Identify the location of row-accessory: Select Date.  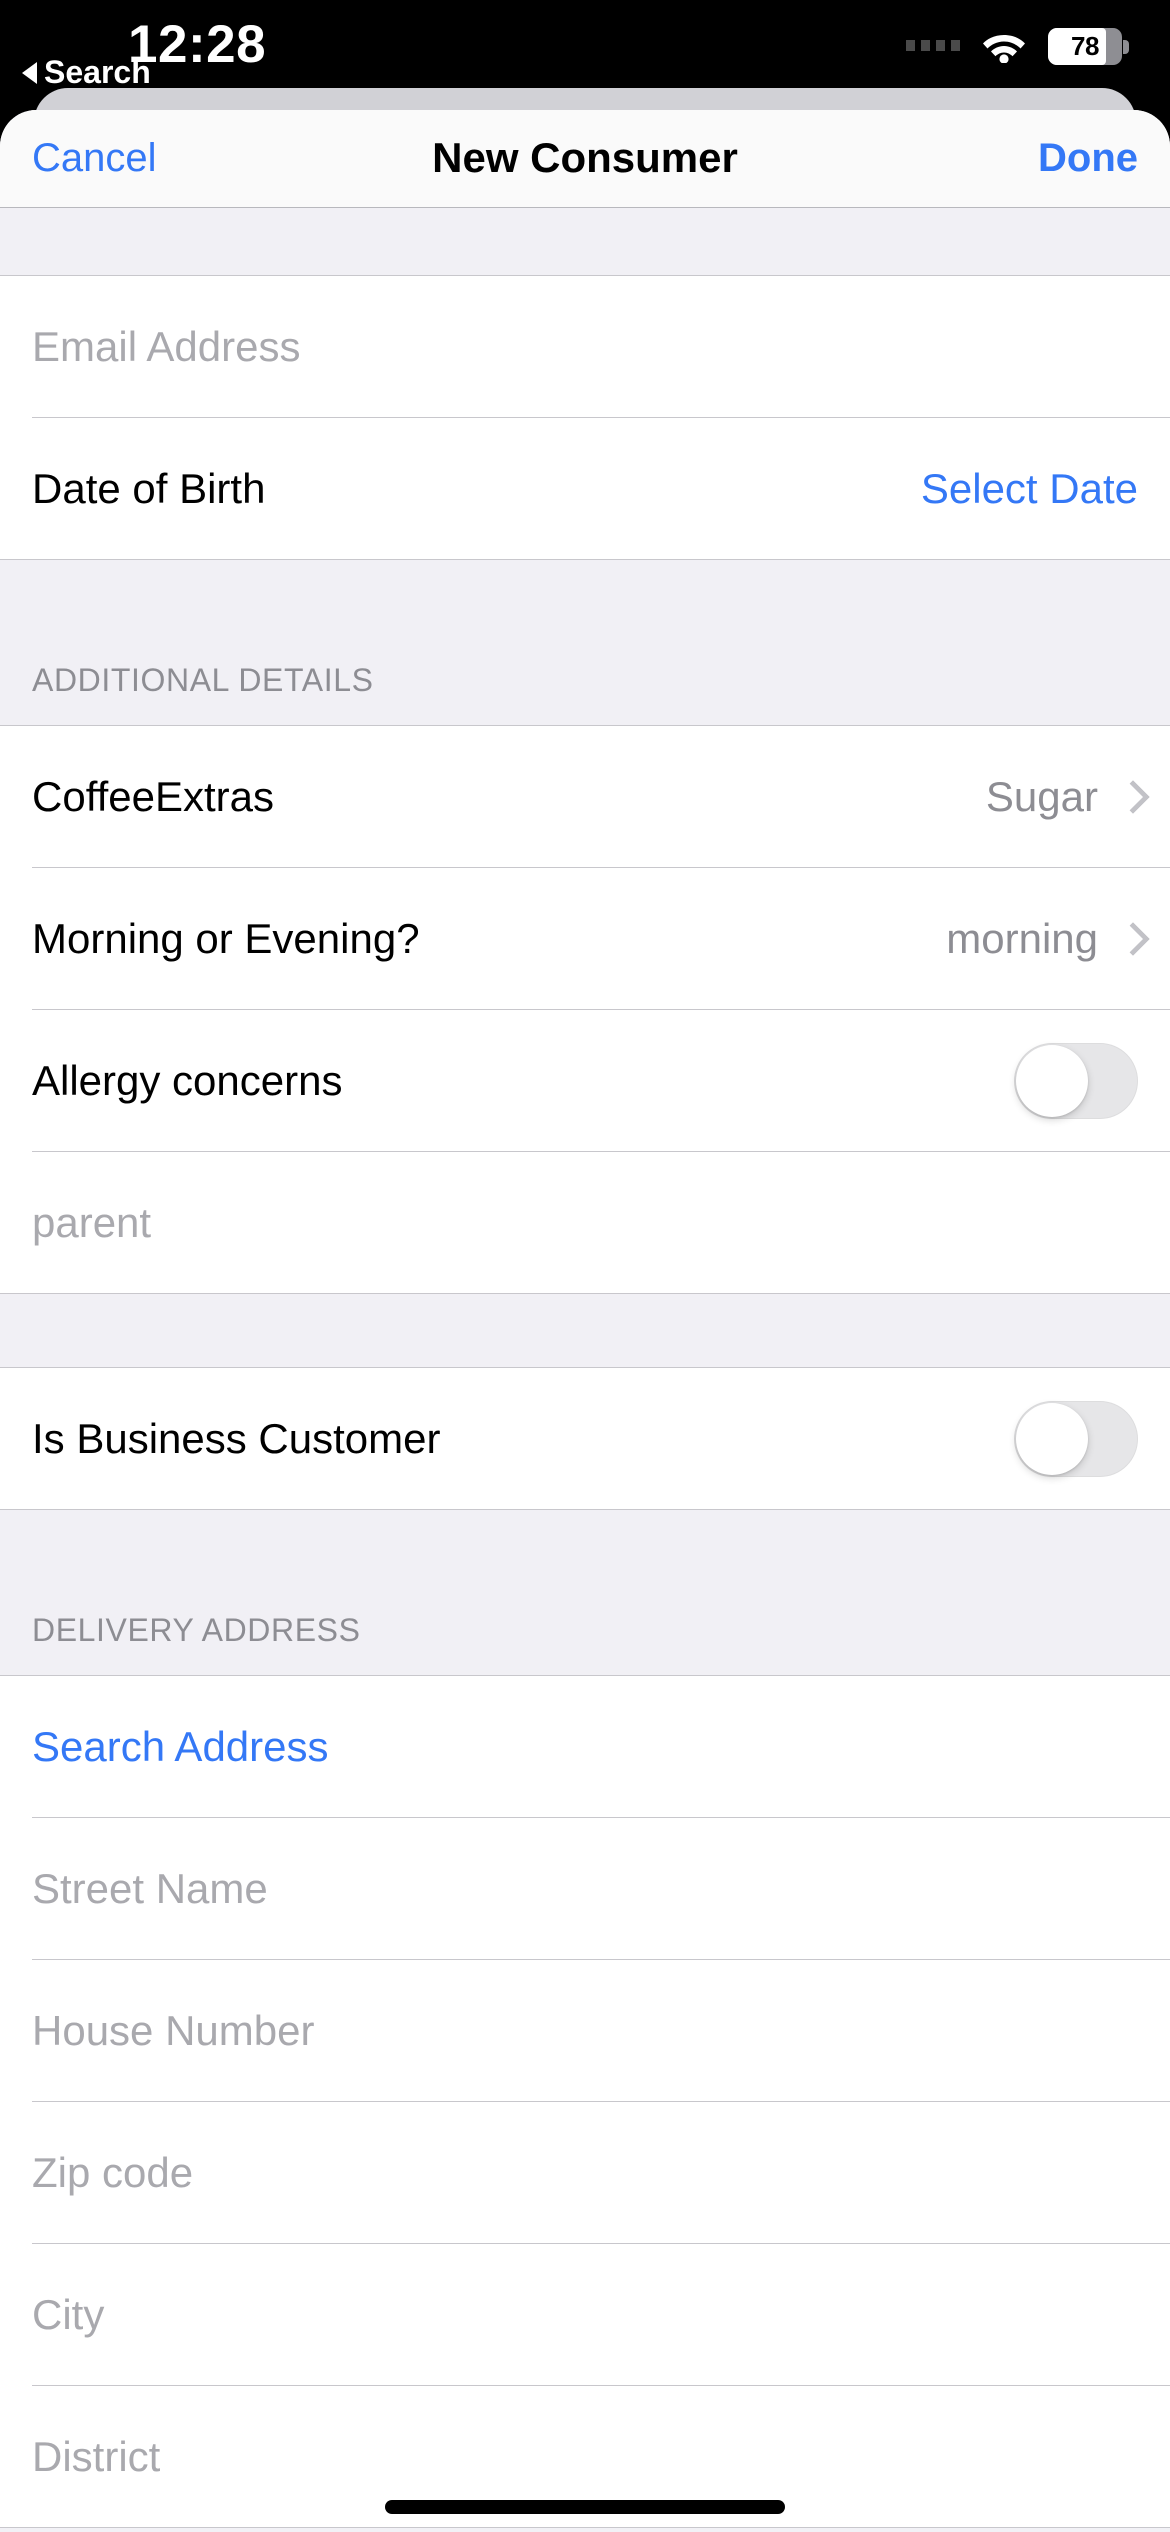
(1029, 489).